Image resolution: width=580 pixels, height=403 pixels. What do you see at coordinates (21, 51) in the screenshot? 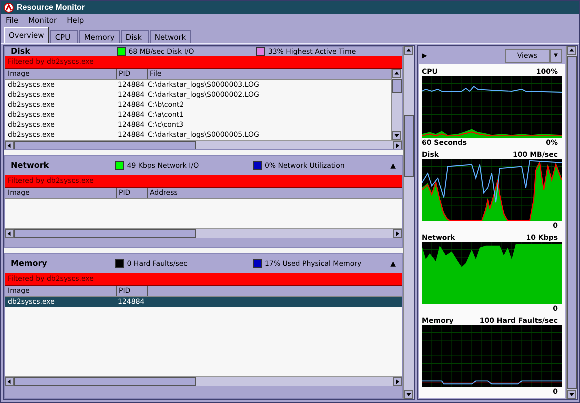
I see `section-title: Disk` at bounding box center [21, 51].